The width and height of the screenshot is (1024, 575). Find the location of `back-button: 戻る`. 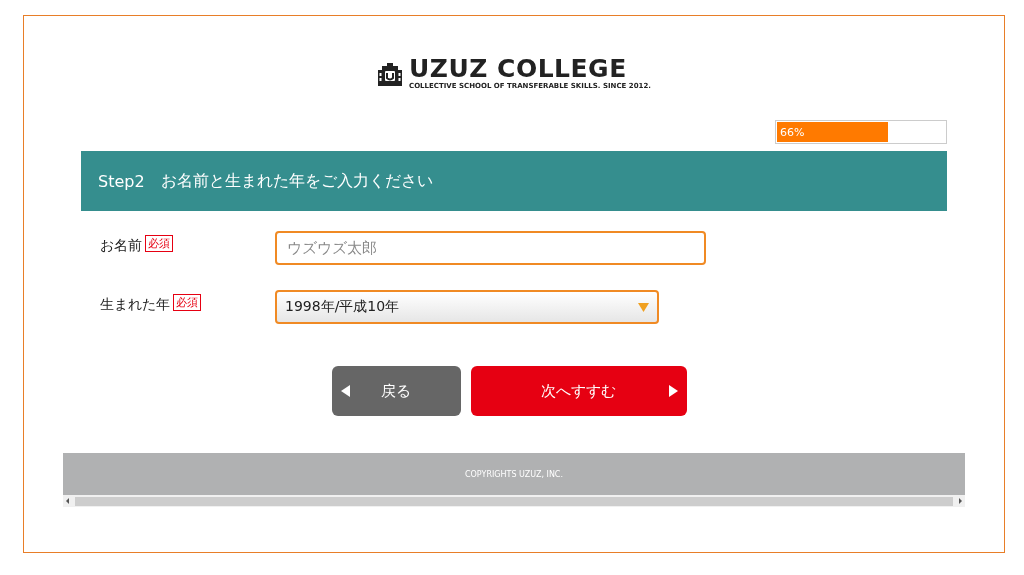

back-button: 戻る is located at coordinates (396, 391).